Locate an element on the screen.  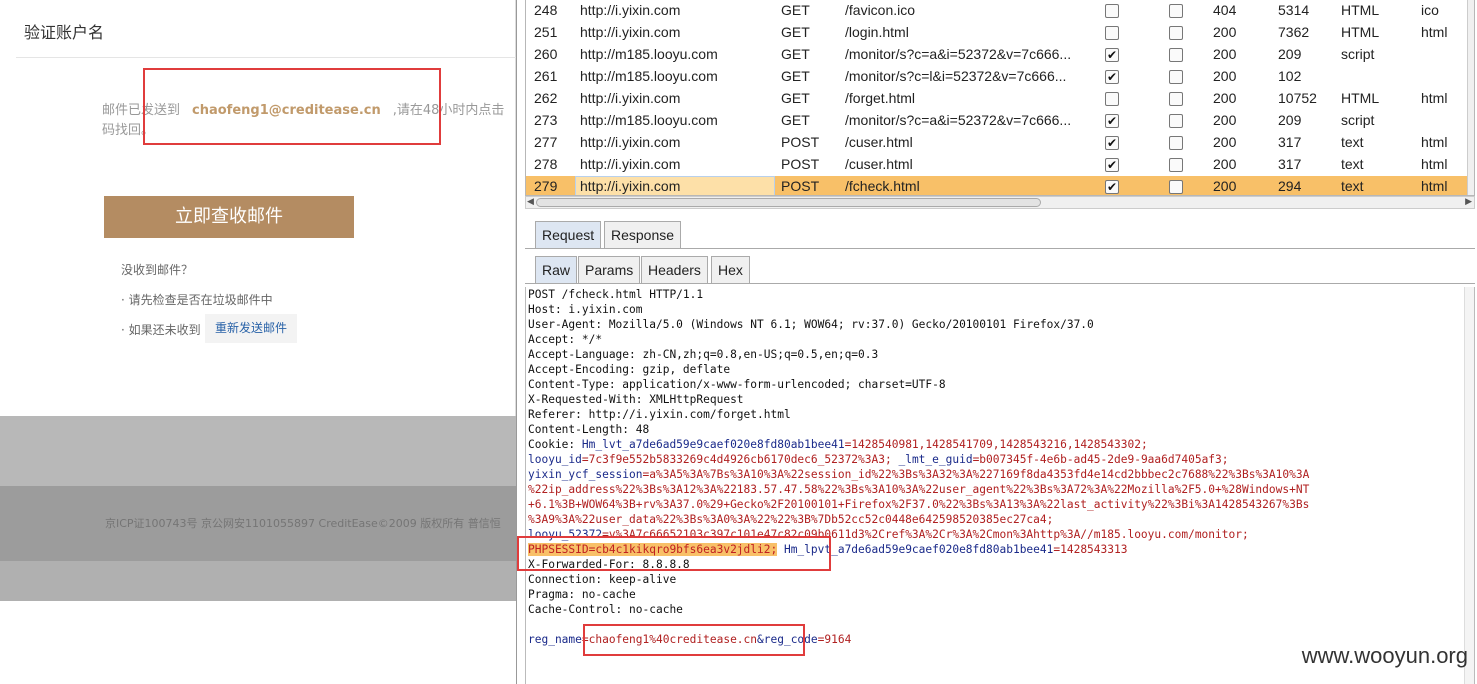
message-suffix: ,请在48小时内点击 is located at coordinates (448, 110).